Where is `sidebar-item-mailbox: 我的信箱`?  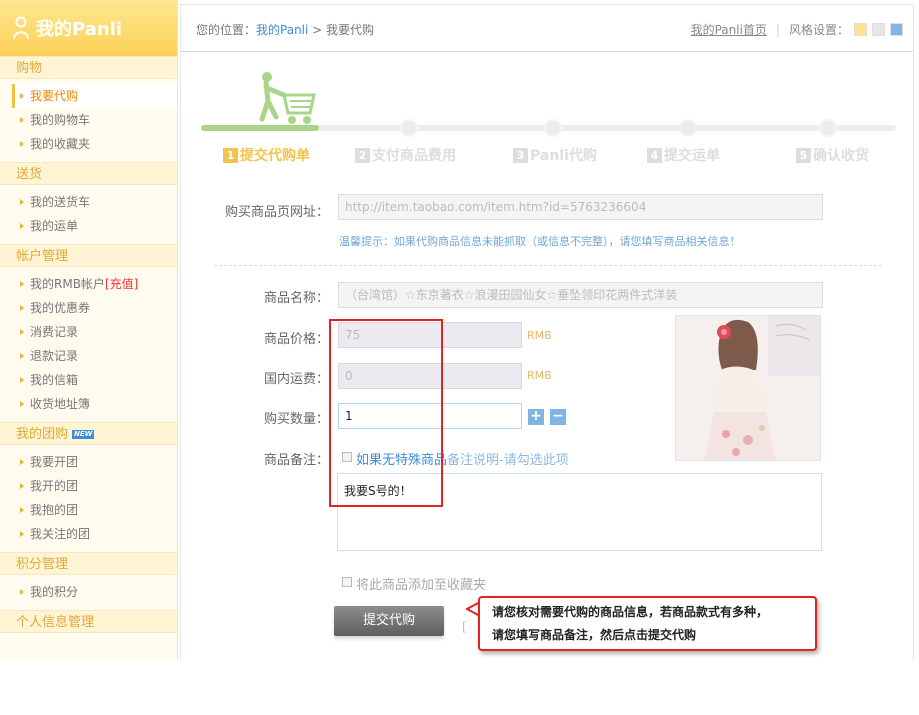
sidebar-item-mailbox: 我的信箱 is located at coordinates (88, 380).